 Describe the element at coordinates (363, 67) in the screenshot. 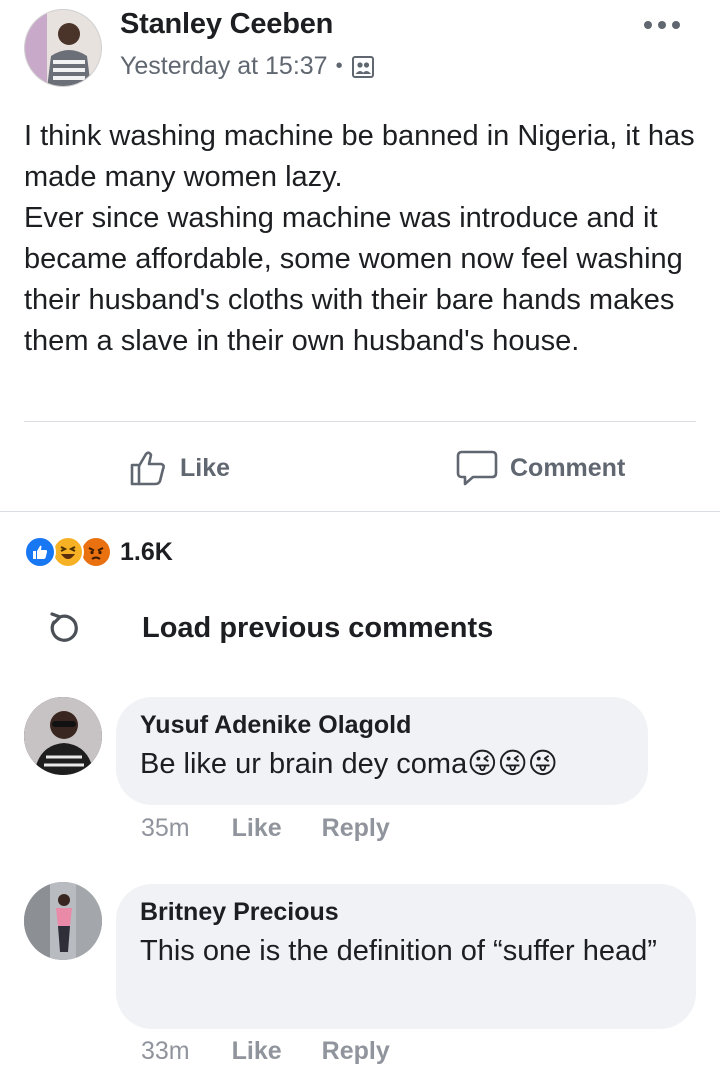

I see `friends-of-friends-icon` at that location.